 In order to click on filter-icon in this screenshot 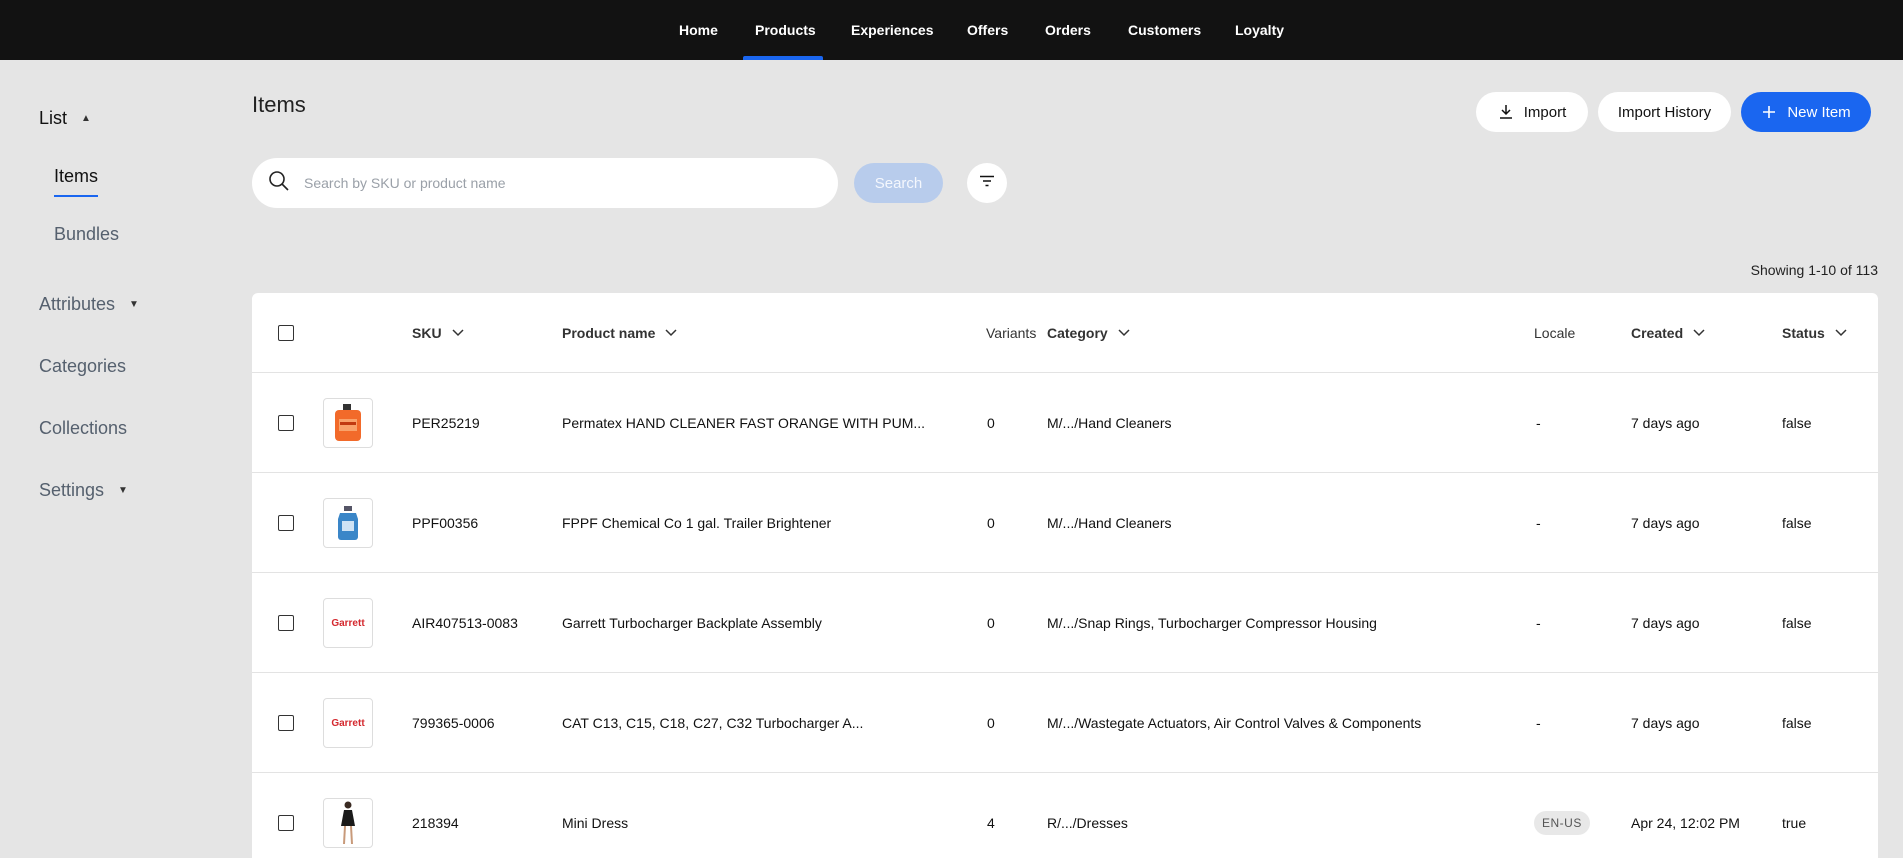, I will do `click(987, 183)`.